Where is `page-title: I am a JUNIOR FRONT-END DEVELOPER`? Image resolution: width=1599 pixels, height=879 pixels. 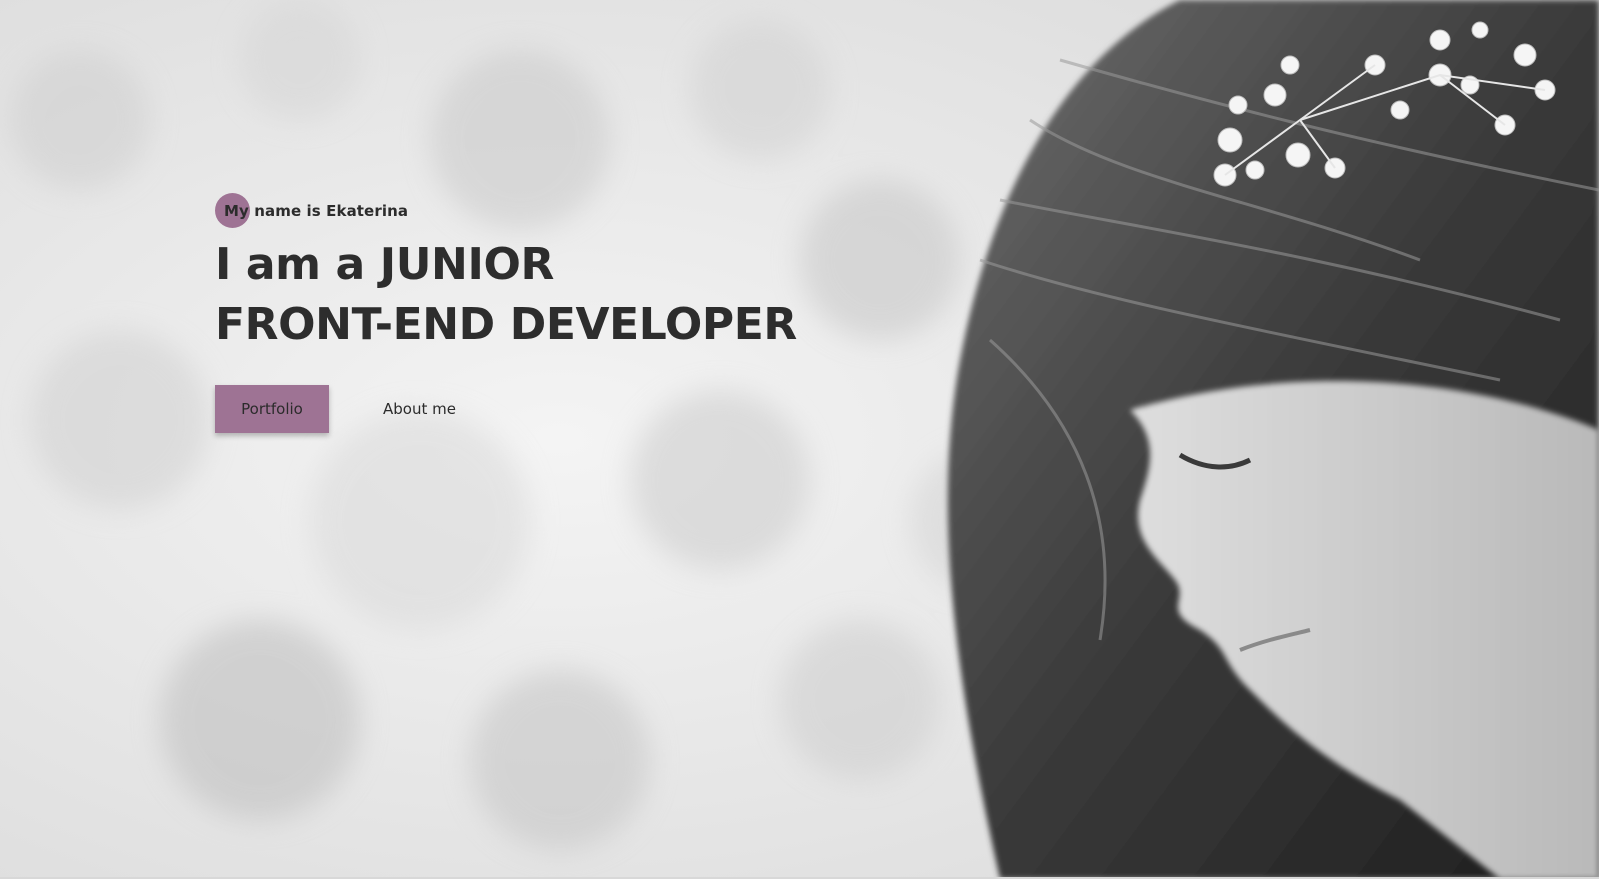 page-title: I am a JUNIOR FRONT-END DEVELOPER is located at coordinates (575, 295).